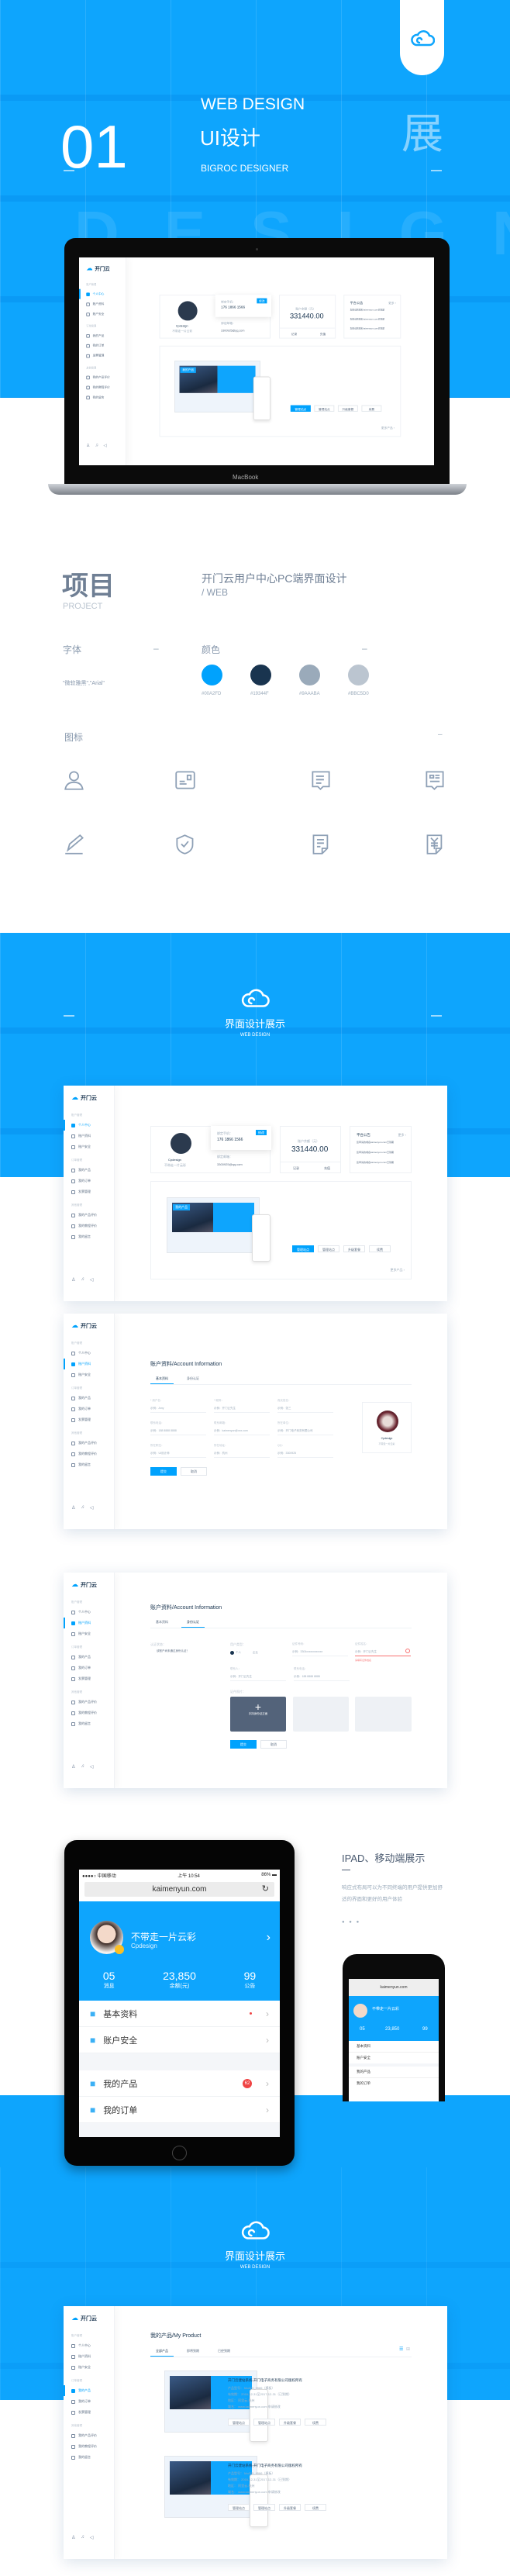 Image resolution: width=510 pixels, height=2576 pixels. What do you see at coordinates (179, 1951) in the screenshot?
I see `profile-header: 不带走一片云彩 Cpdesign › 05 消息 23,850 余额(元) 99 公告` at bounding box center [179, 1951].